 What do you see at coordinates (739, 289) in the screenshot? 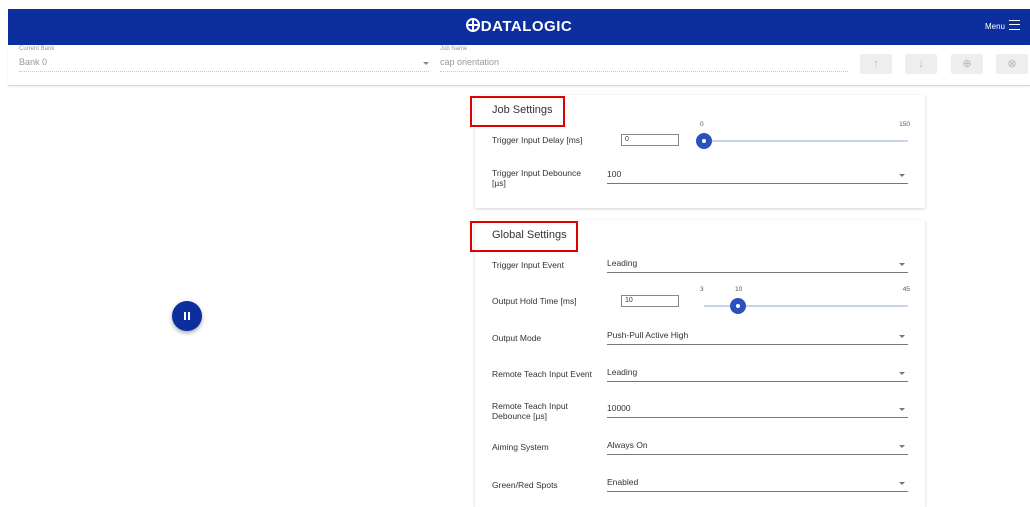
I see `slider-current-value: 10` at bounding box center [739, 289].